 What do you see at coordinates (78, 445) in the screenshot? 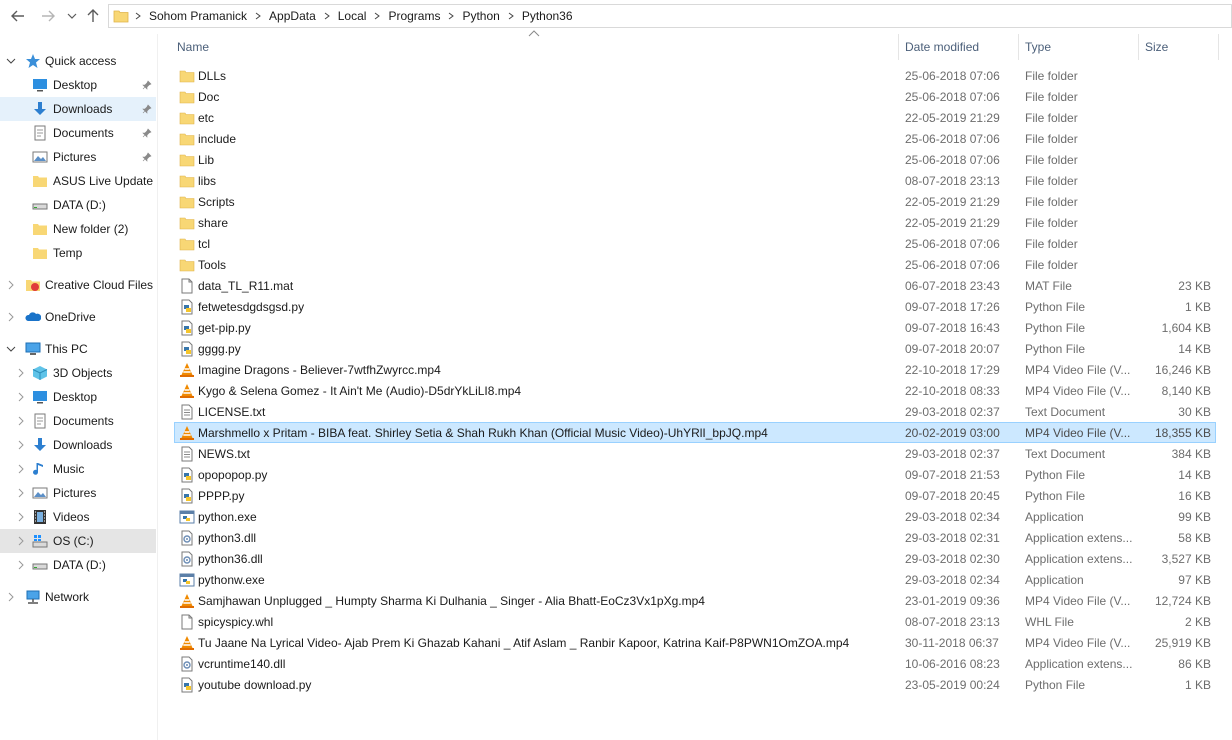
I see `nav-pc-downloads: Downloads` at bounding box center [78, 445].